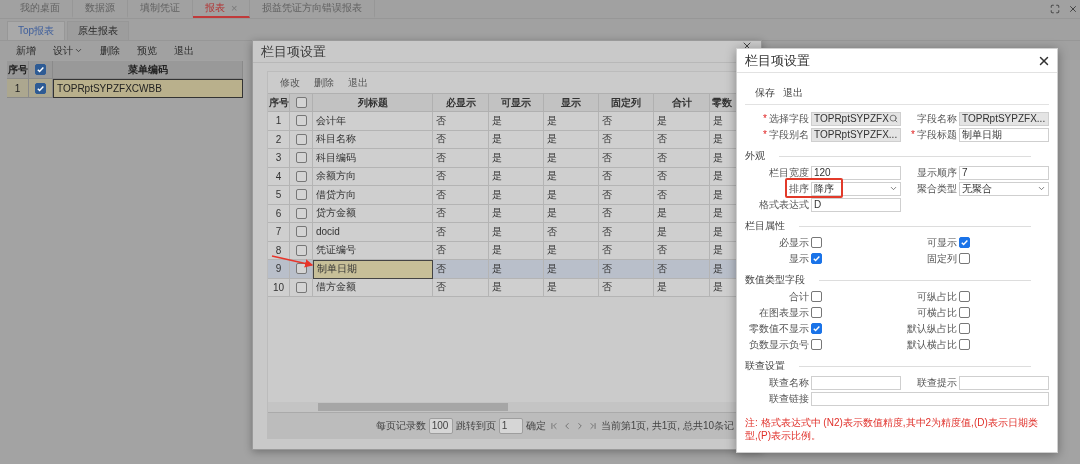  I want to click on field-label: * 字段标题, so click(933, 134).